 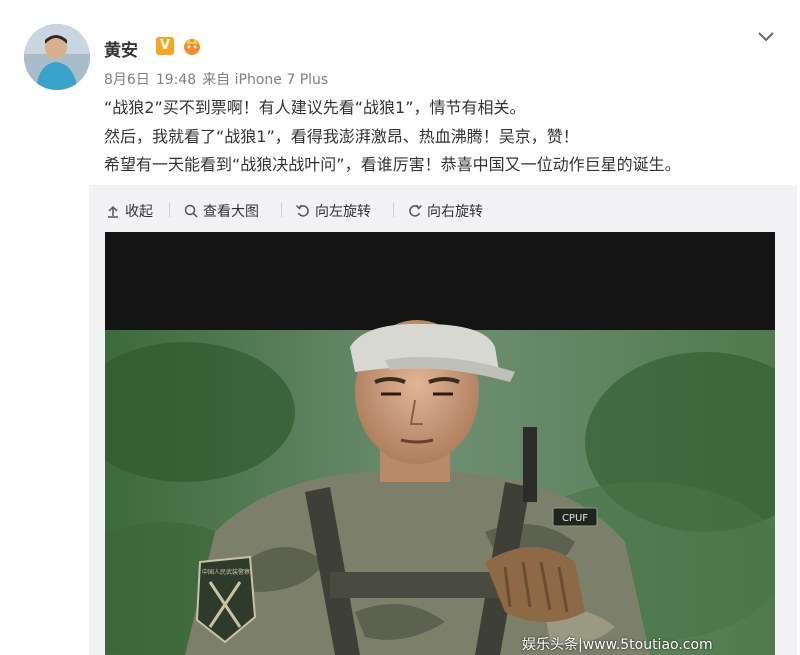 I want to click on collapse-up-icon, so click(x=113, y=211).